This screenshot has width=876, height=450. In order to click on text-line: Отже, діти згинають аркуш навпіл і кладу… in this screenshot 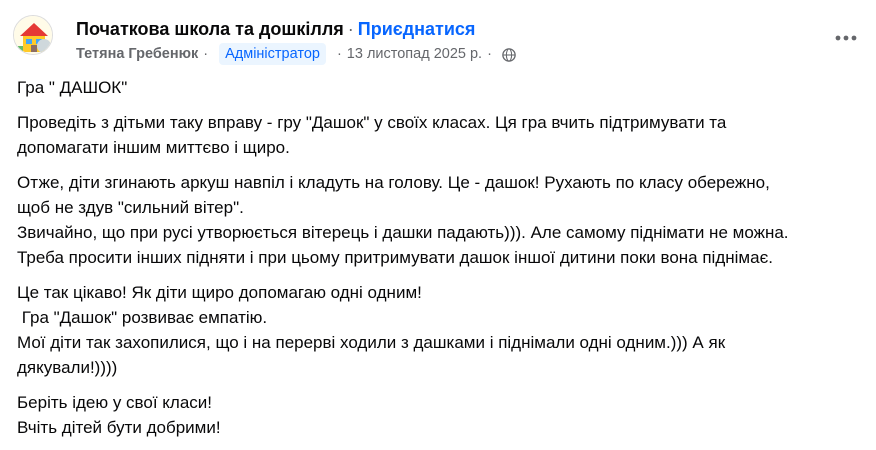, I will do `click(393, 182)`.